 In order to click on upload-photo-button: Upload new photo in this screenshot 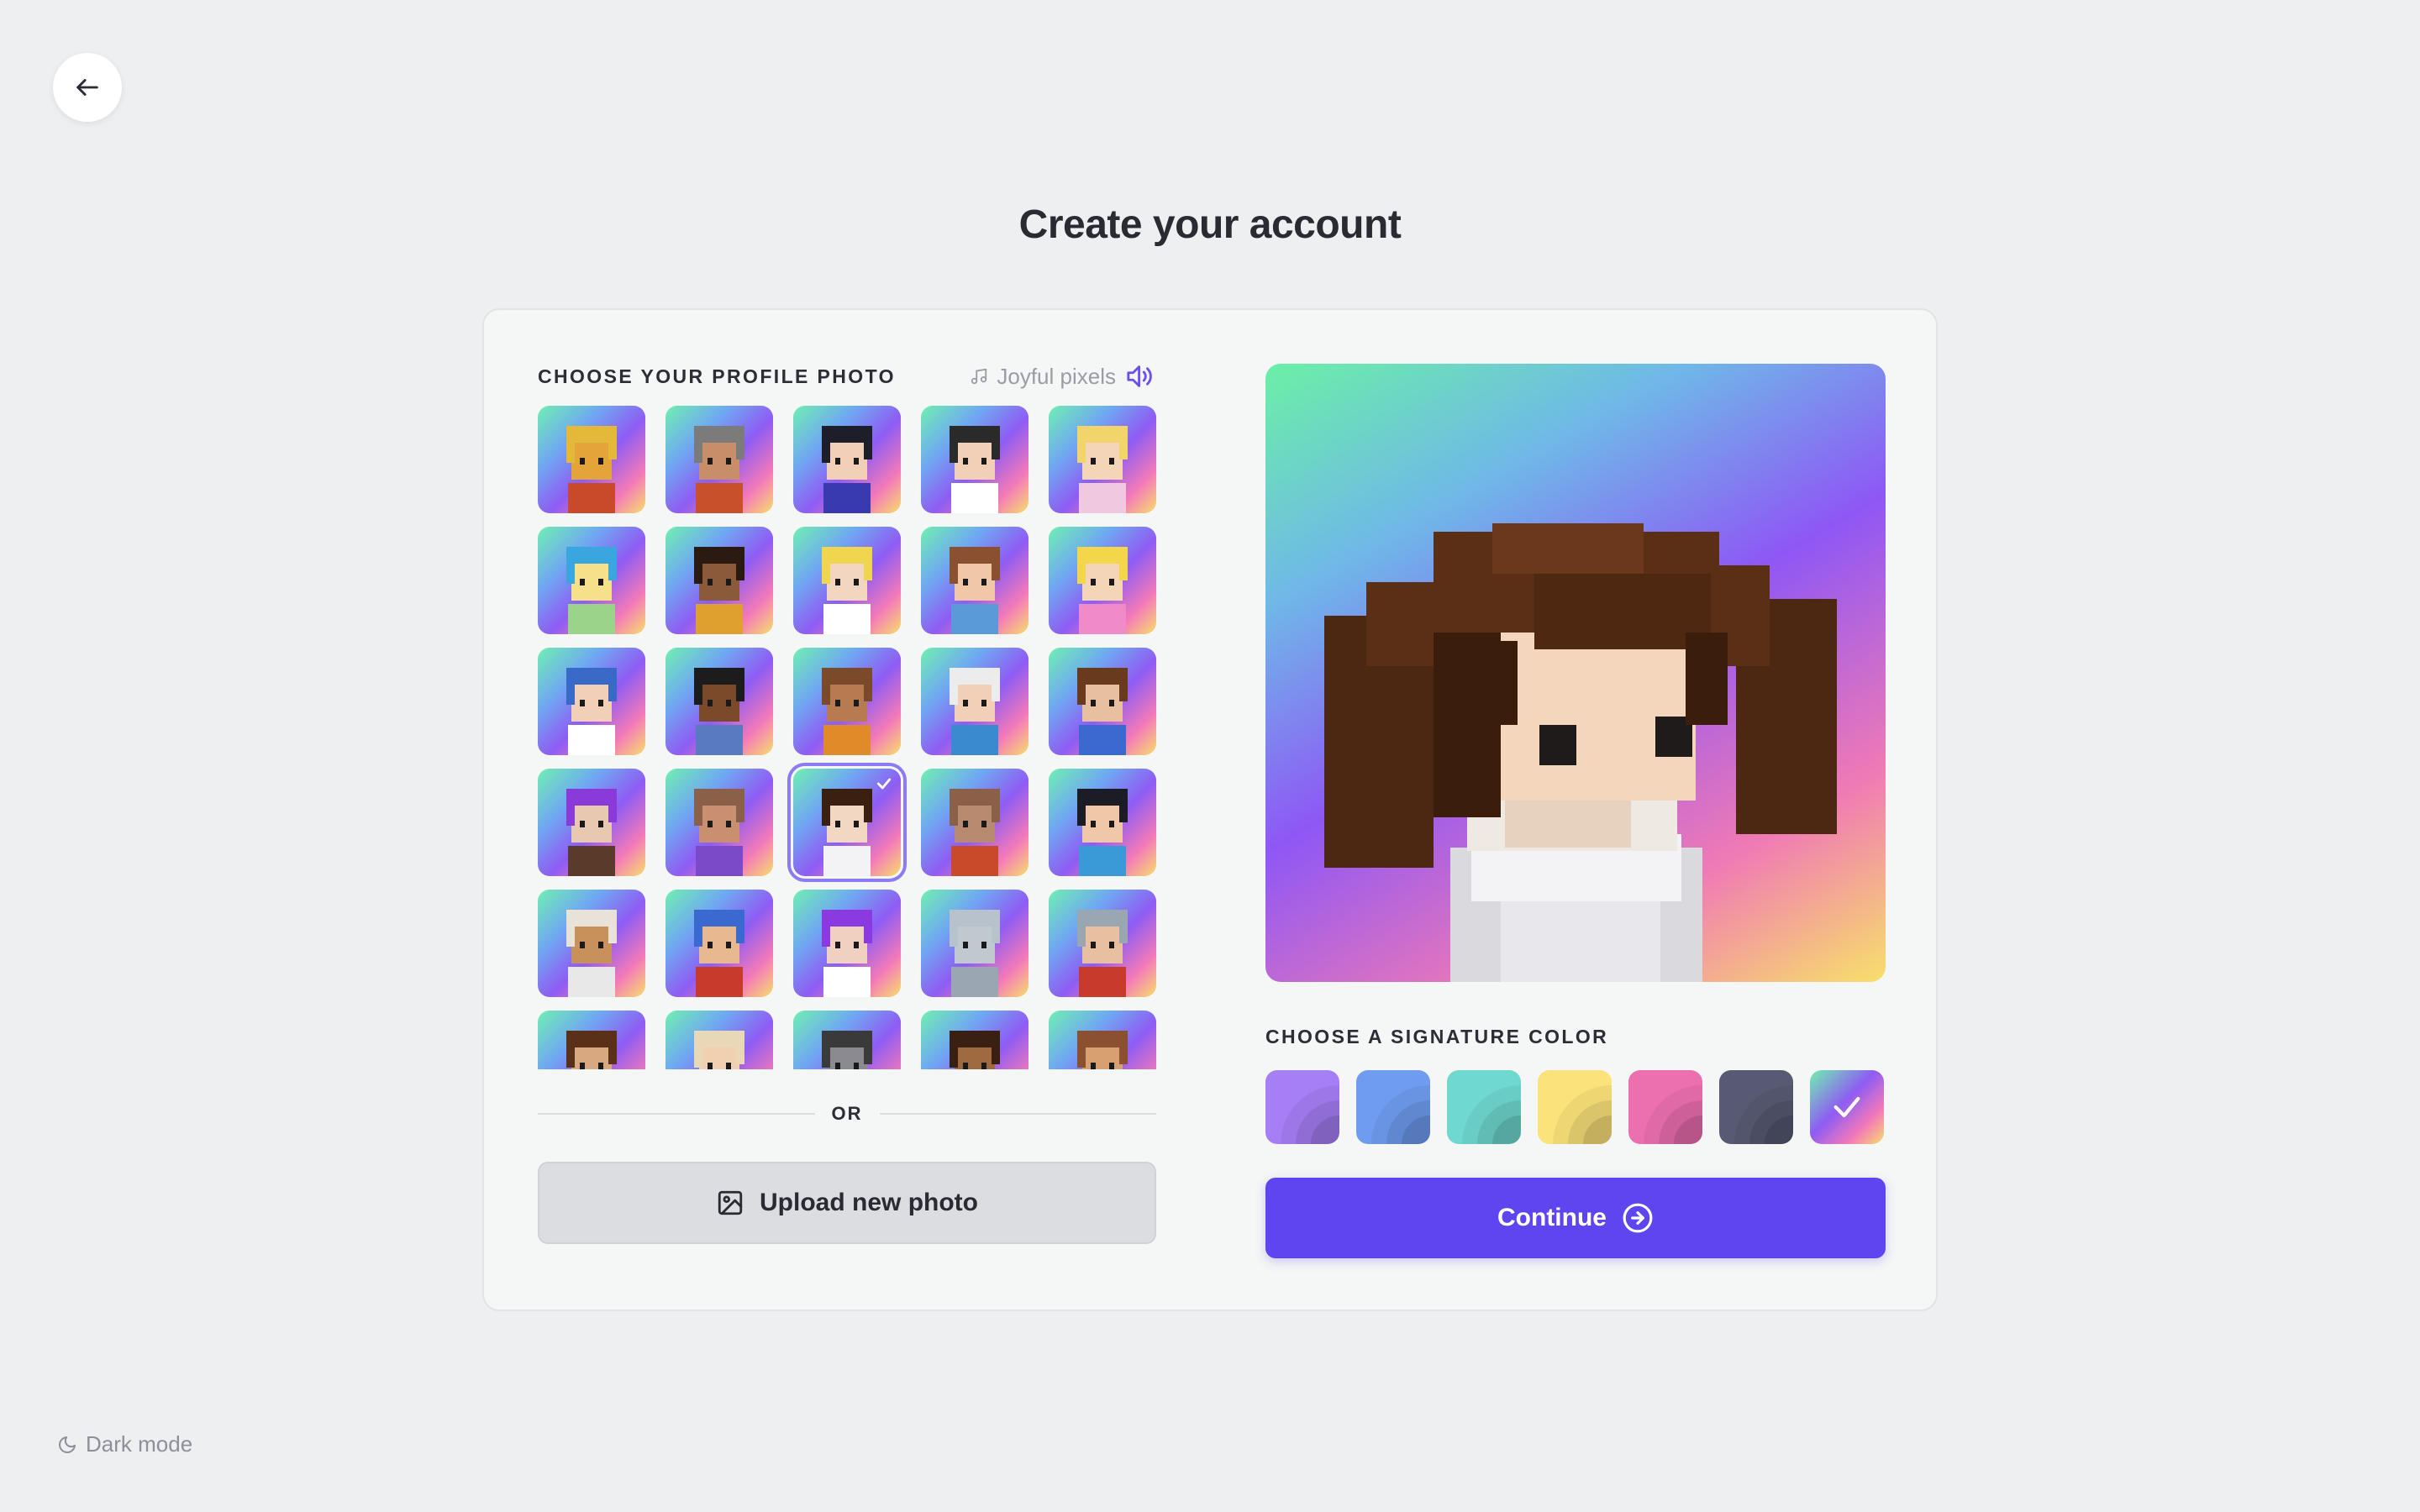, I will do `click(847, 1203)`.